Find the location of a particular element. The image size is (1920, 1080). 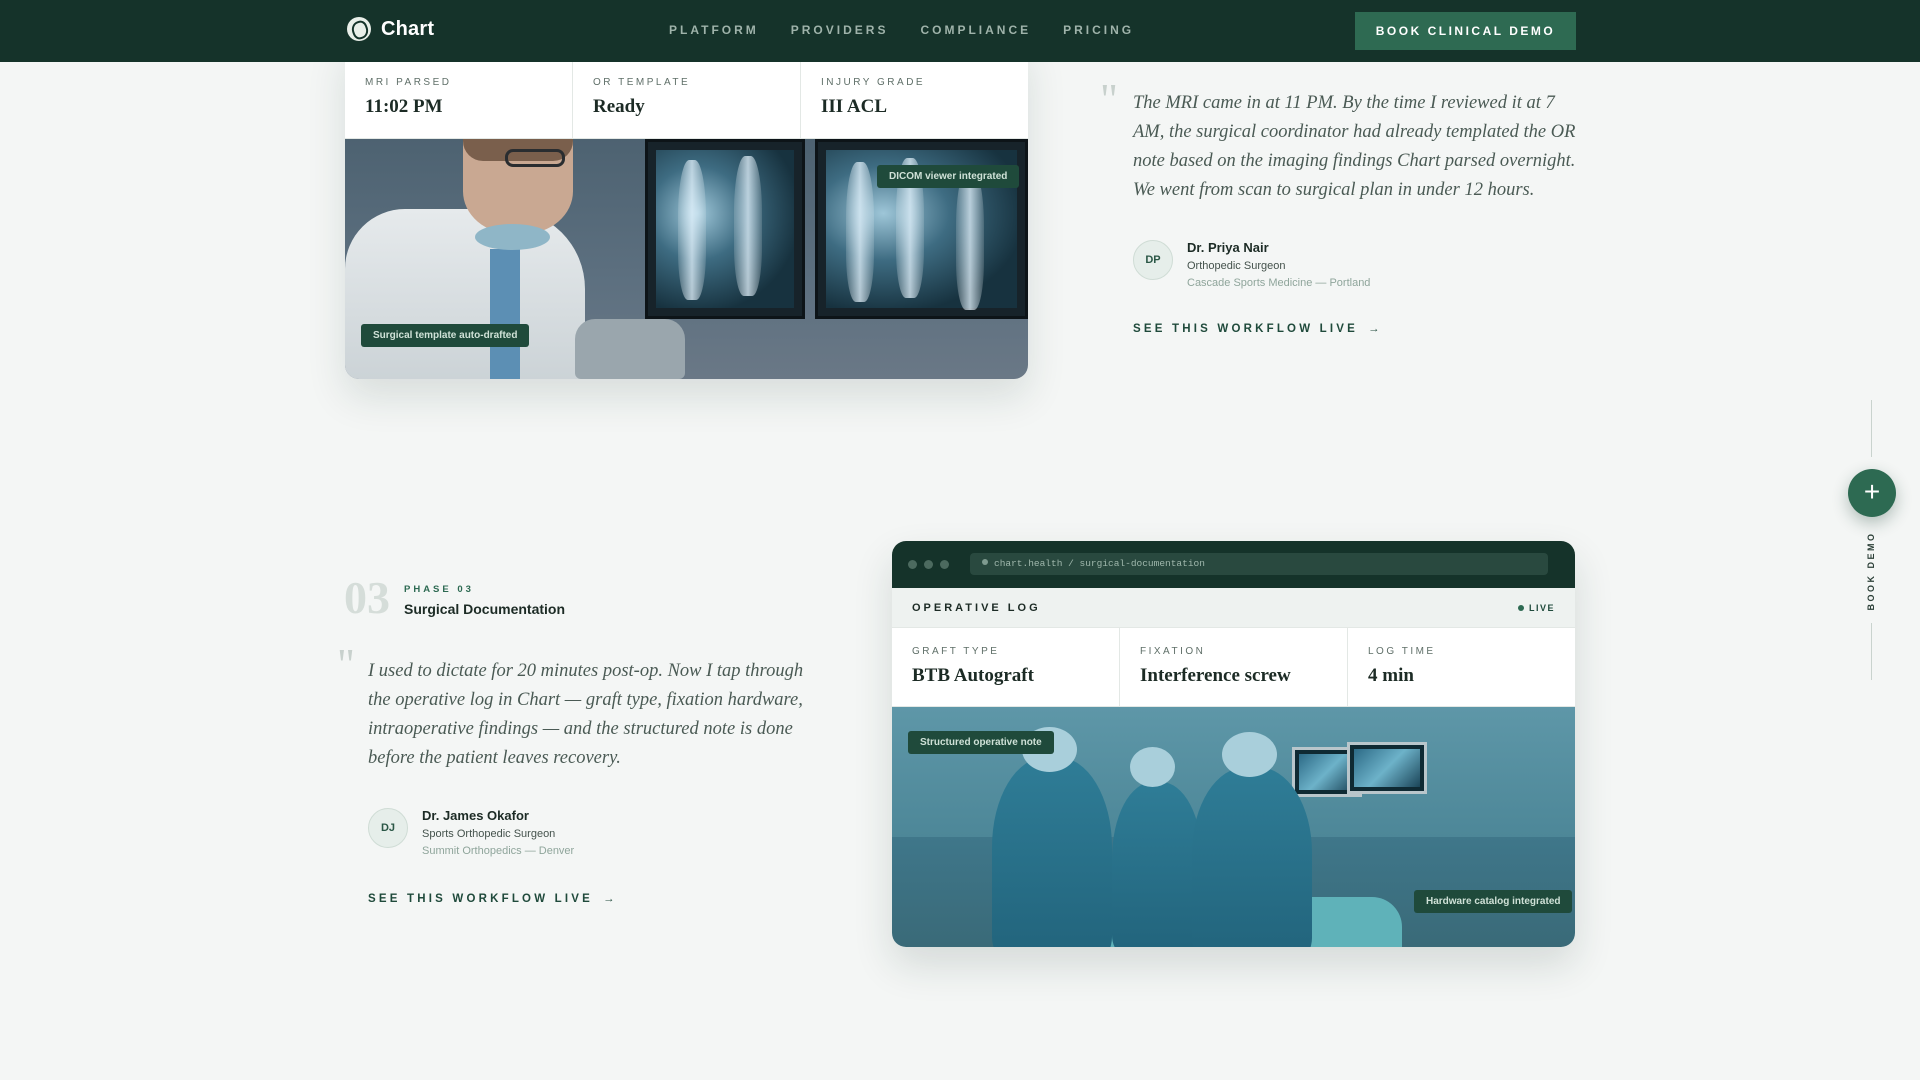

author-role: Sports Orthopedic Surgeon is located at coordinates (489, 834).